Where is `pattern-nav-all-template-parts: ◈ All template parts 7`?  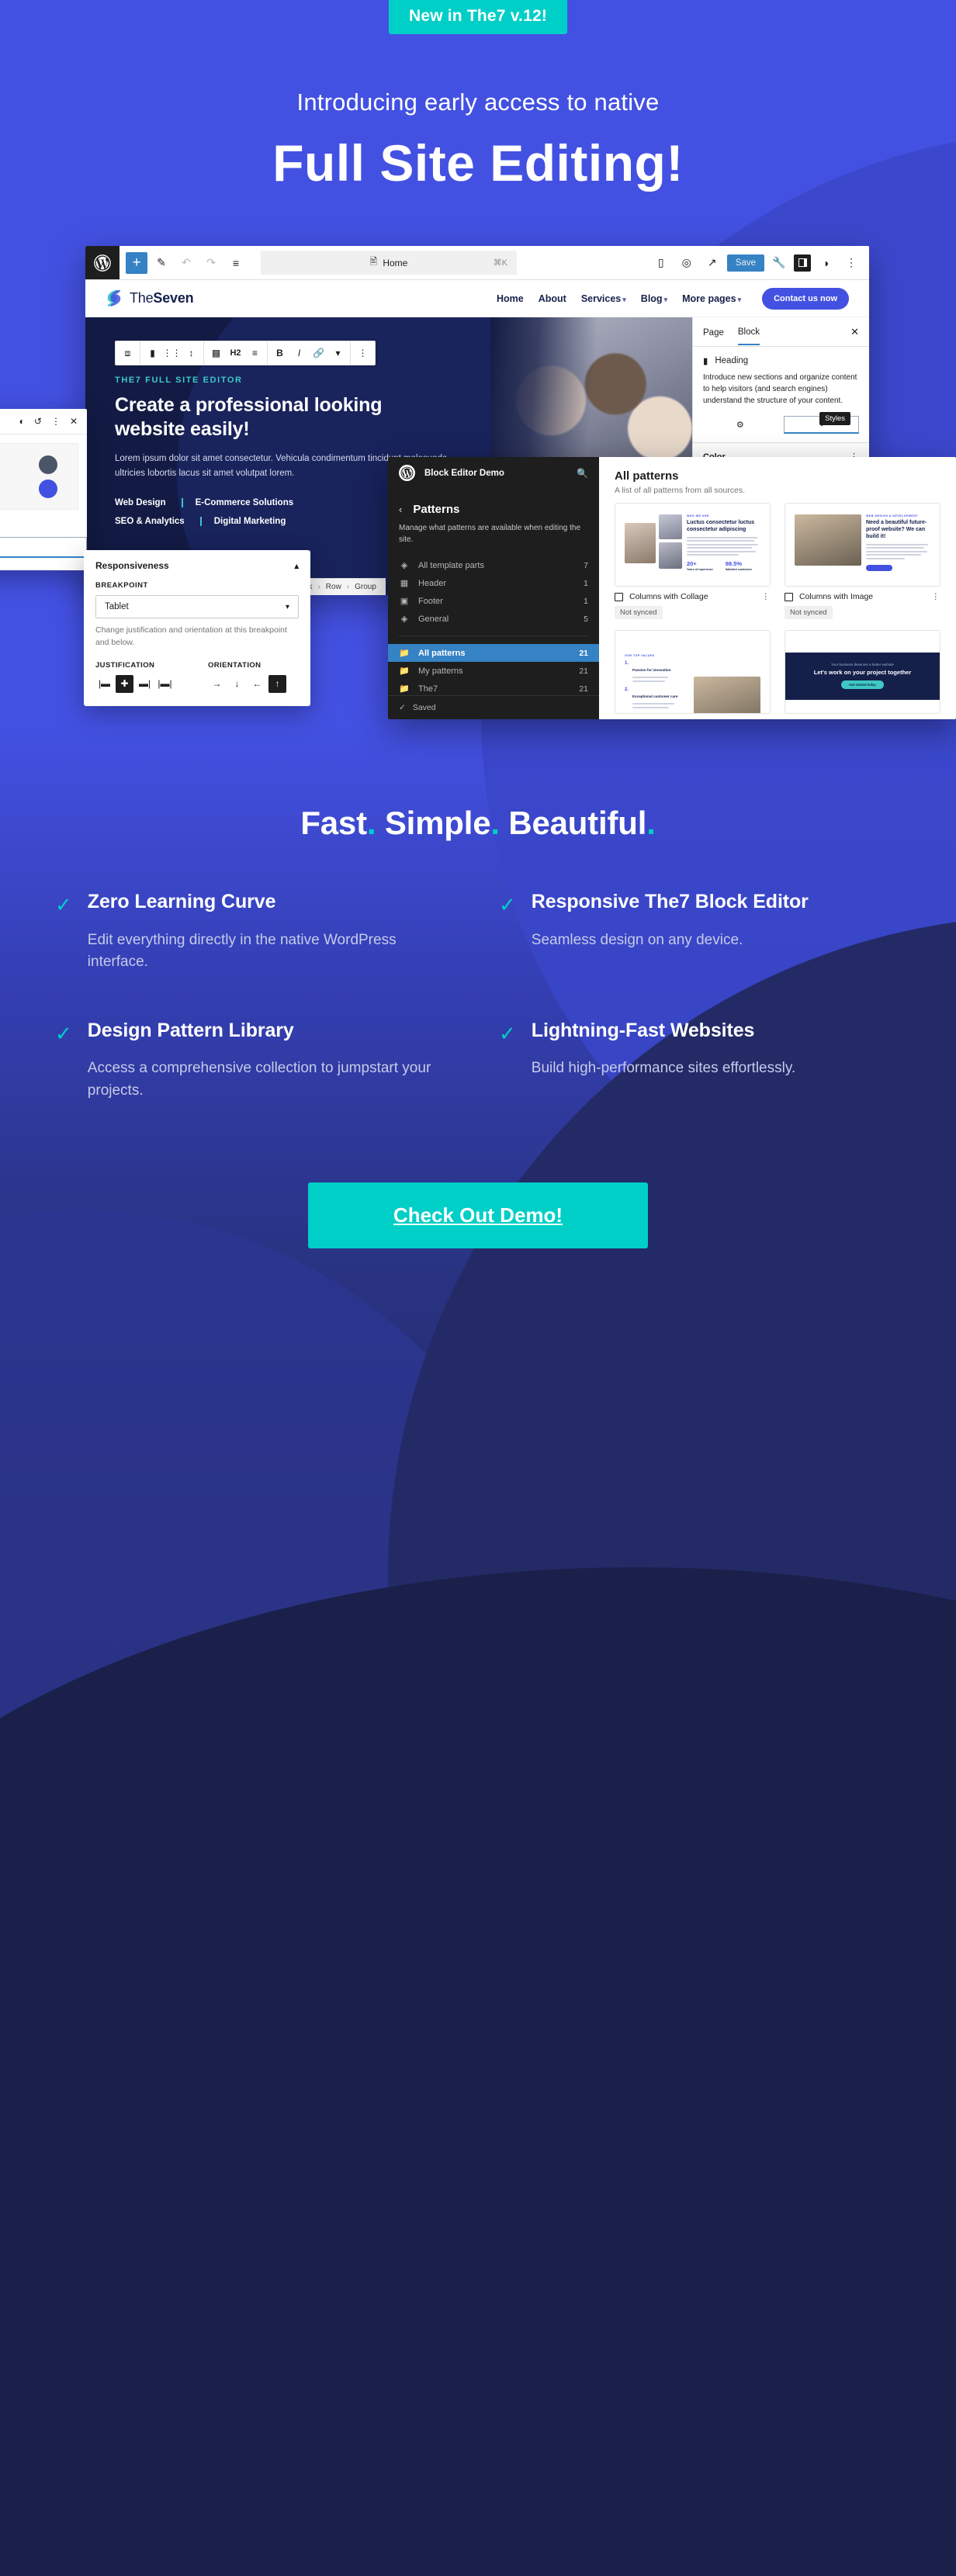 pattern-nav-all-template-parts: ◈ All template parts 7 is located at coordinates (494, 565).